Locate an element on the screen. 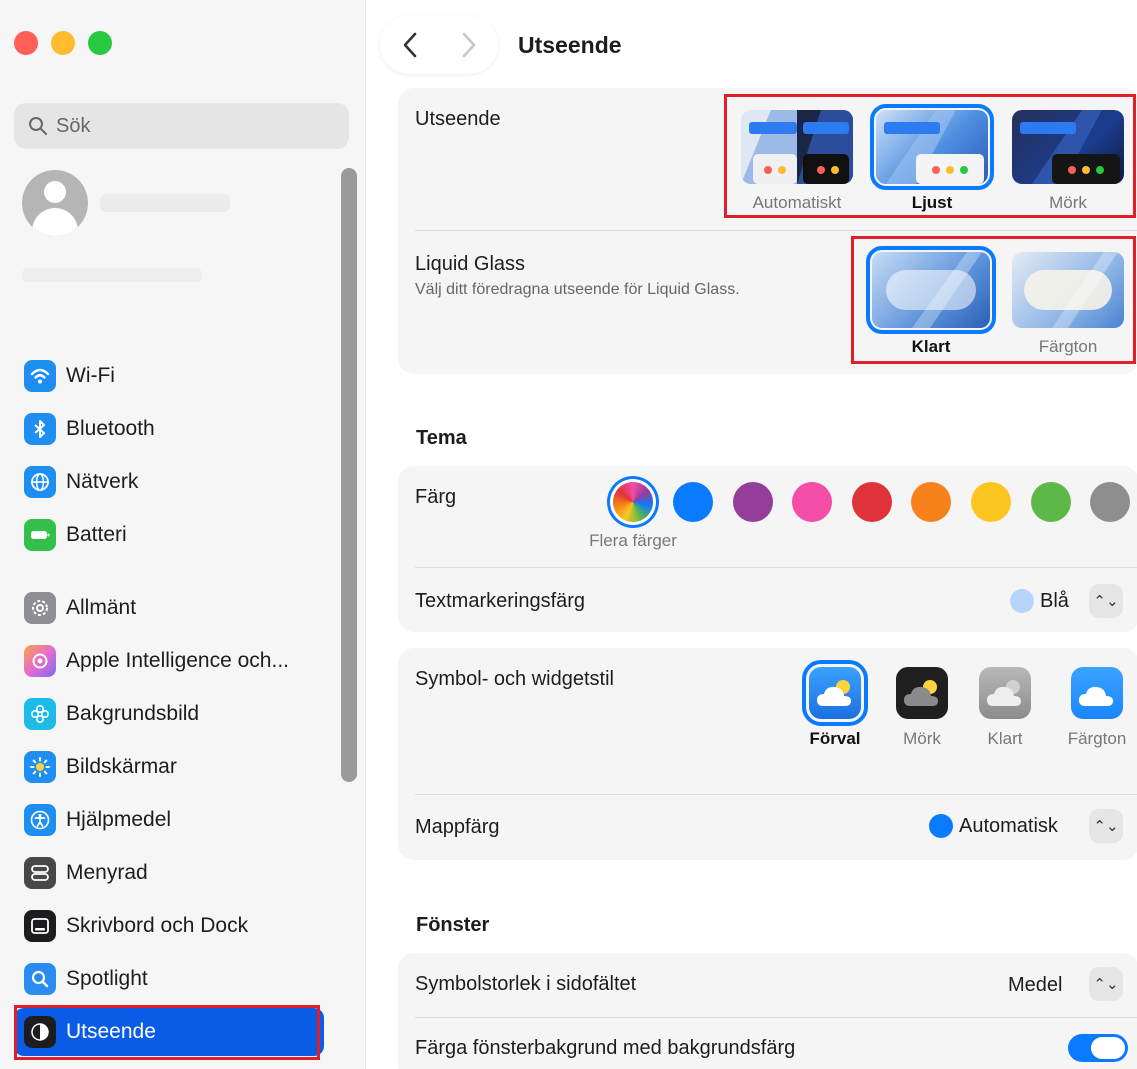  folder-color-label: Mappfärg is located at coordinates (457, 827).